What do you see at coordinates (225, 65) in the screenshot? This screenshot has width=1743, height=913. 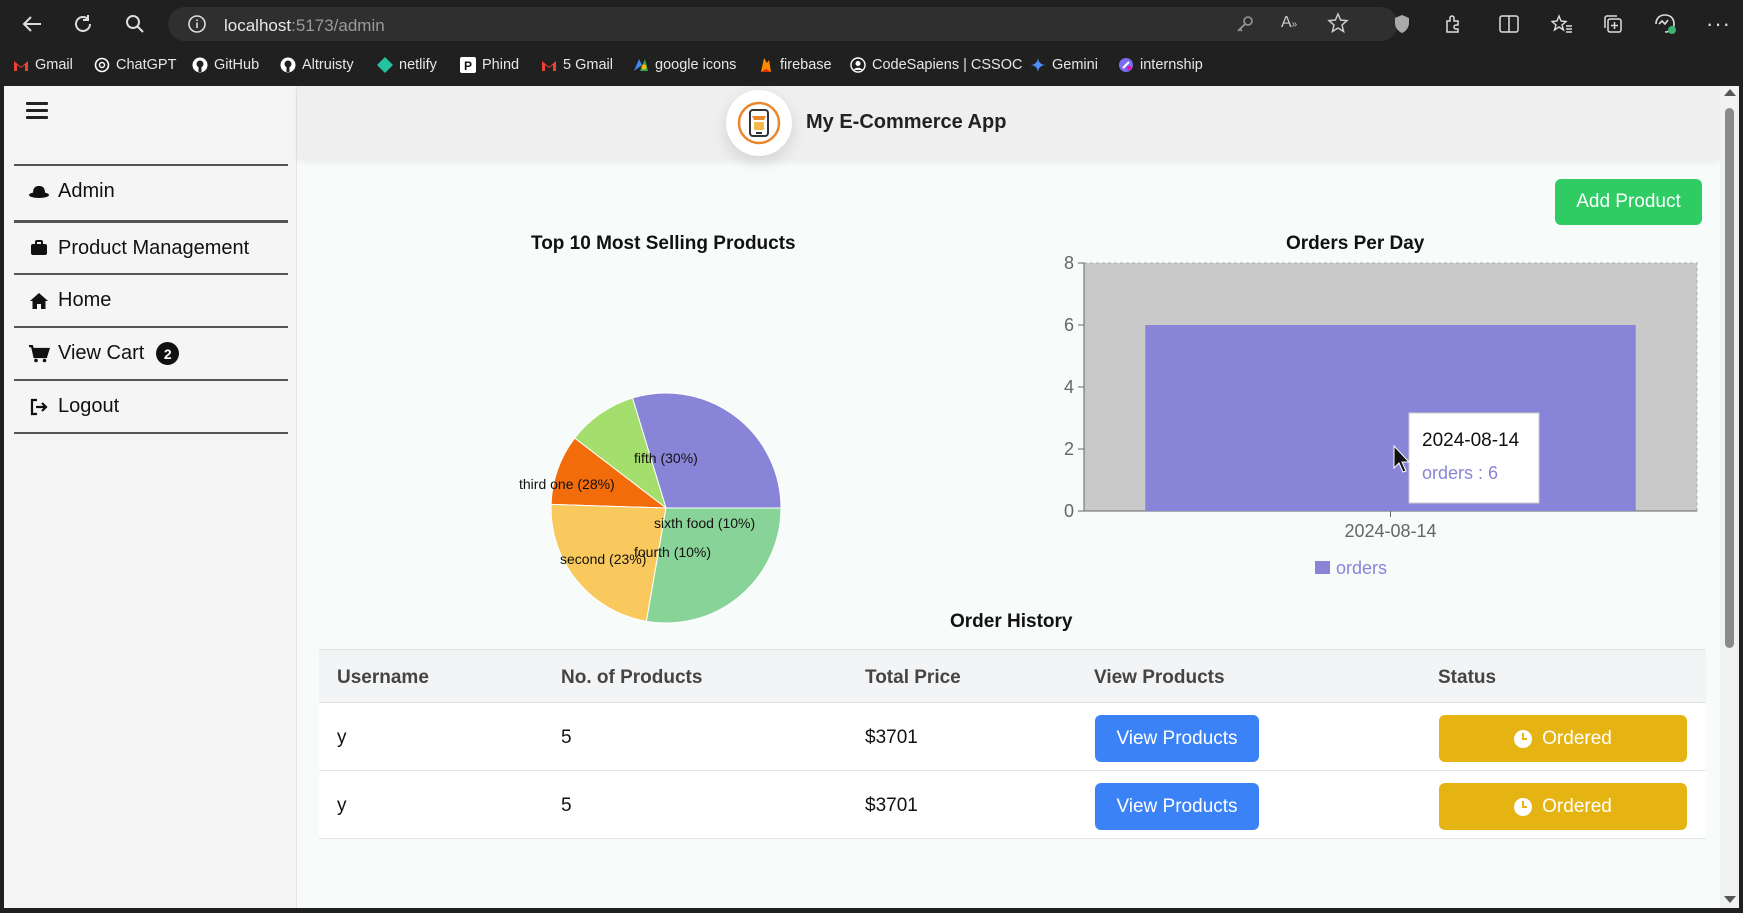 I see `bookmark-github: GitHub` at bounding box center [225, 65].